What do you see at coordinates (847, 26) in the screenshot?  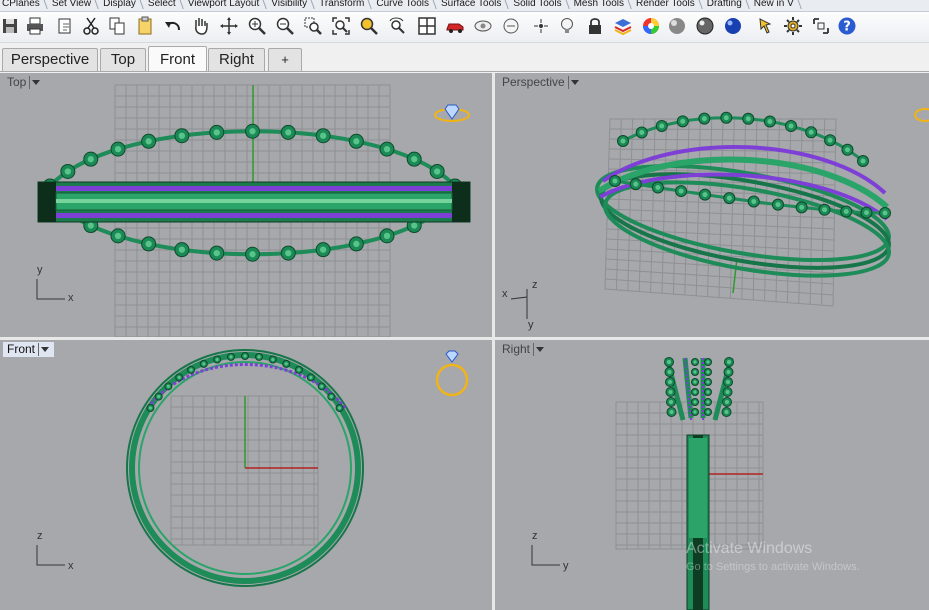 I see `help-icon: ?` at bounding box center [847, 26].